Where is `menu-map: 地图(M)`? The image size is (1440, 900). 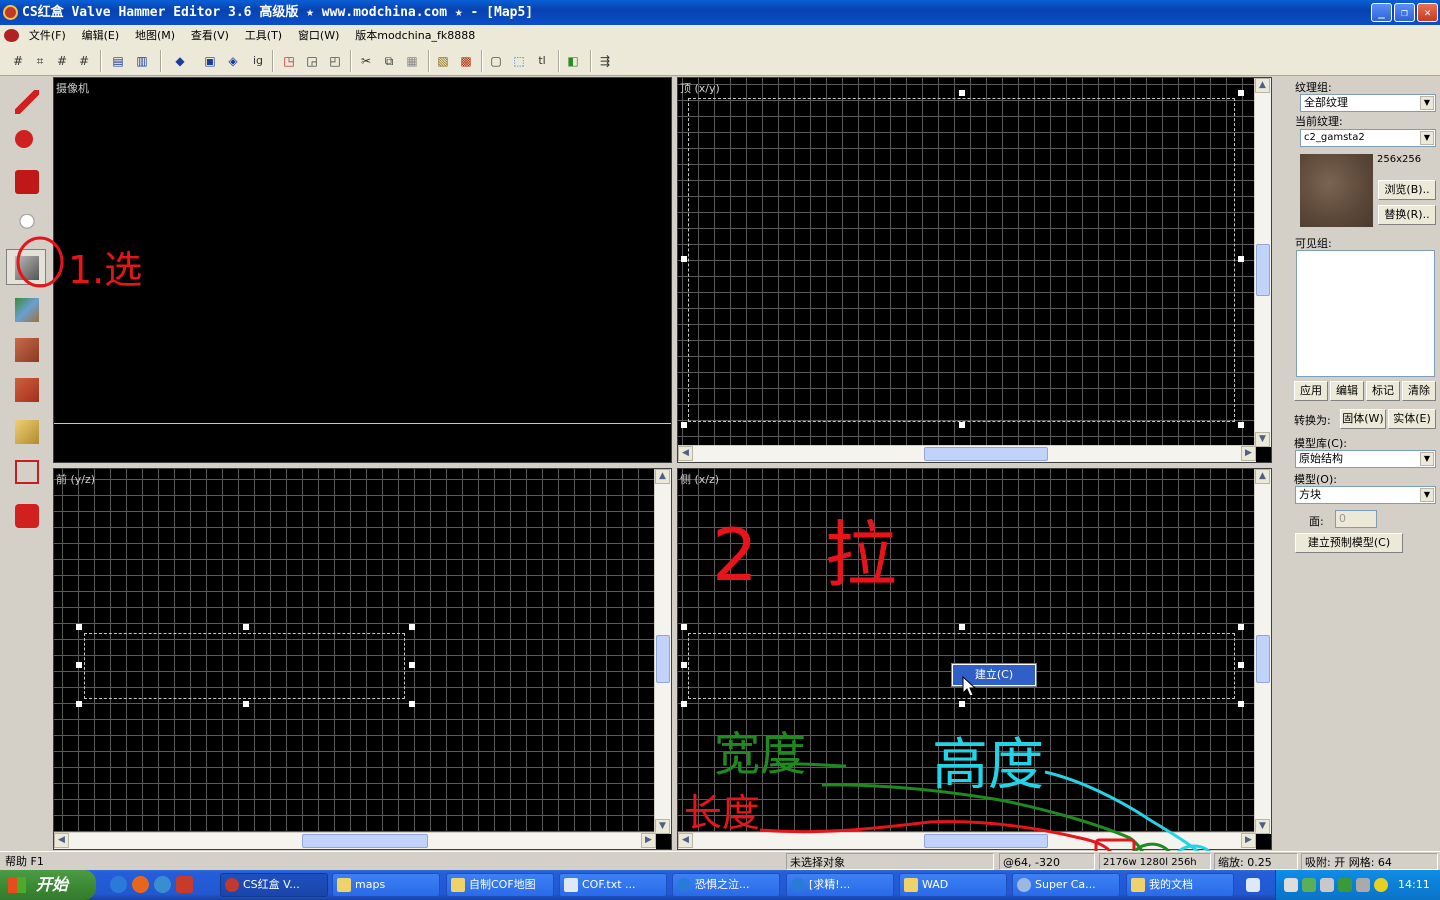
menu-map: 地图(M) is located at coordinates (155, 35).